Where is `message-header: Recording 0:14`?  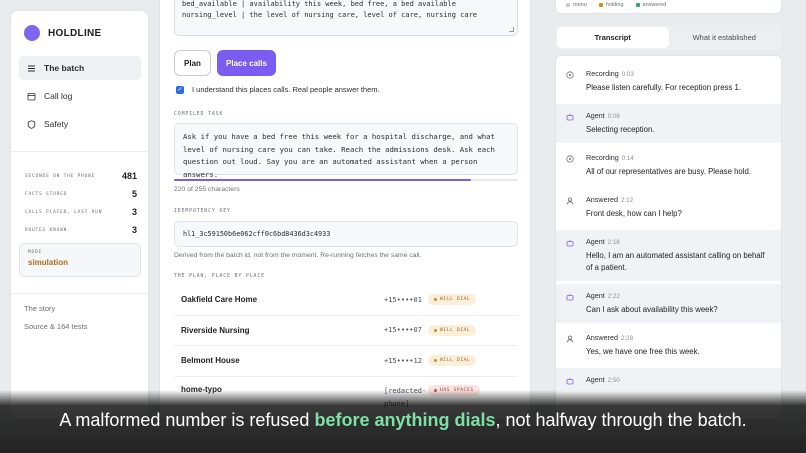
message-header: Recording 0:14 is located at coordinates (679, 157).